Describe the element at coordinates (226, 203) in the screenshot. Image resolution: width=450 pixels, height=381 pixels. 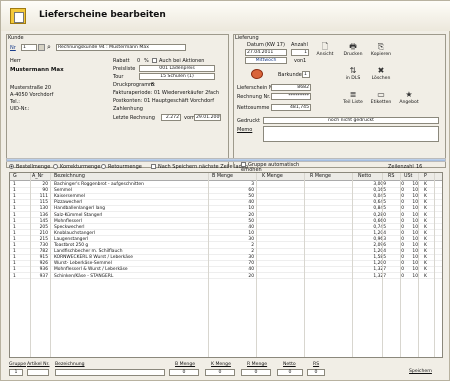
I see `table-row: 1 115 Pizzawecherl 40 0,645 0 10 K` at that location.